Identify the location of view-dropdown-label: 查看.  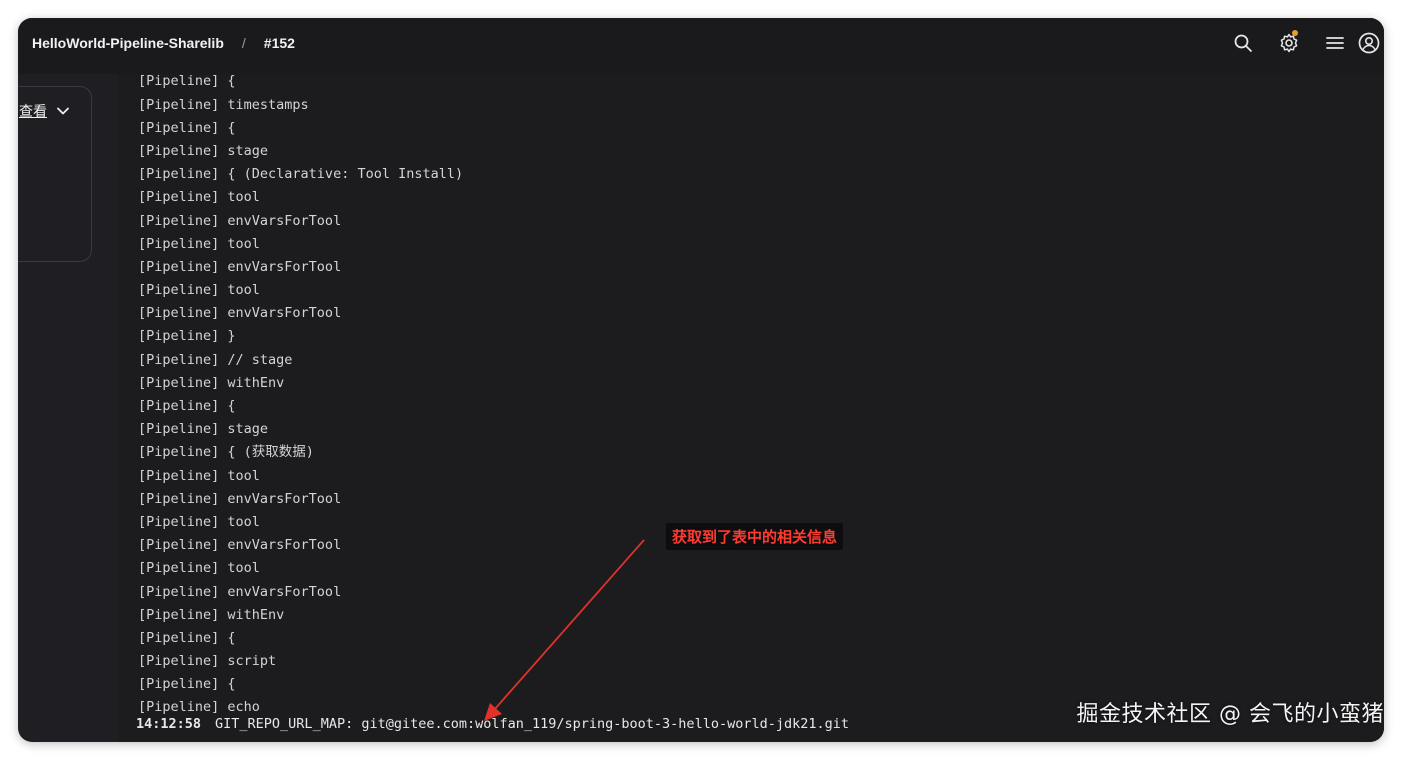
(33, 112).